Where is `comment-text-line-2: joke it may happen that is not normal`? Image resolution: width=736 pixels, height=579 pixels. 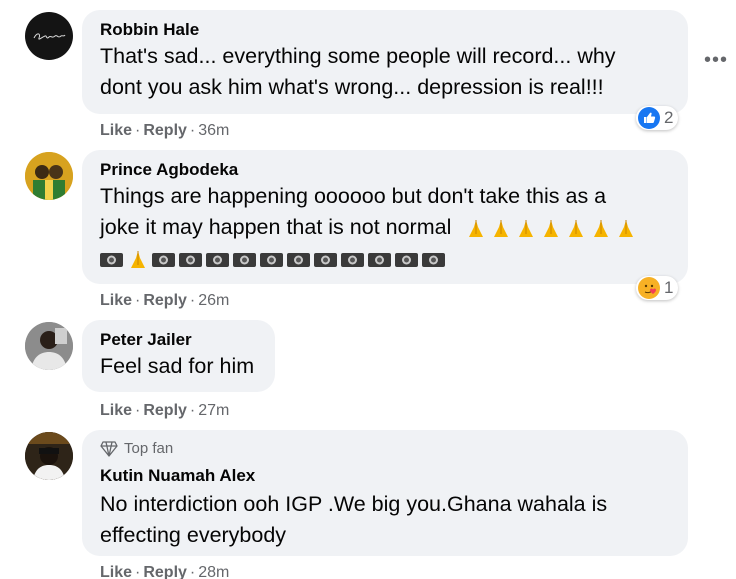
comment-text-line-2: joke it may happen that is not normal is located at coordinates (276, 227).